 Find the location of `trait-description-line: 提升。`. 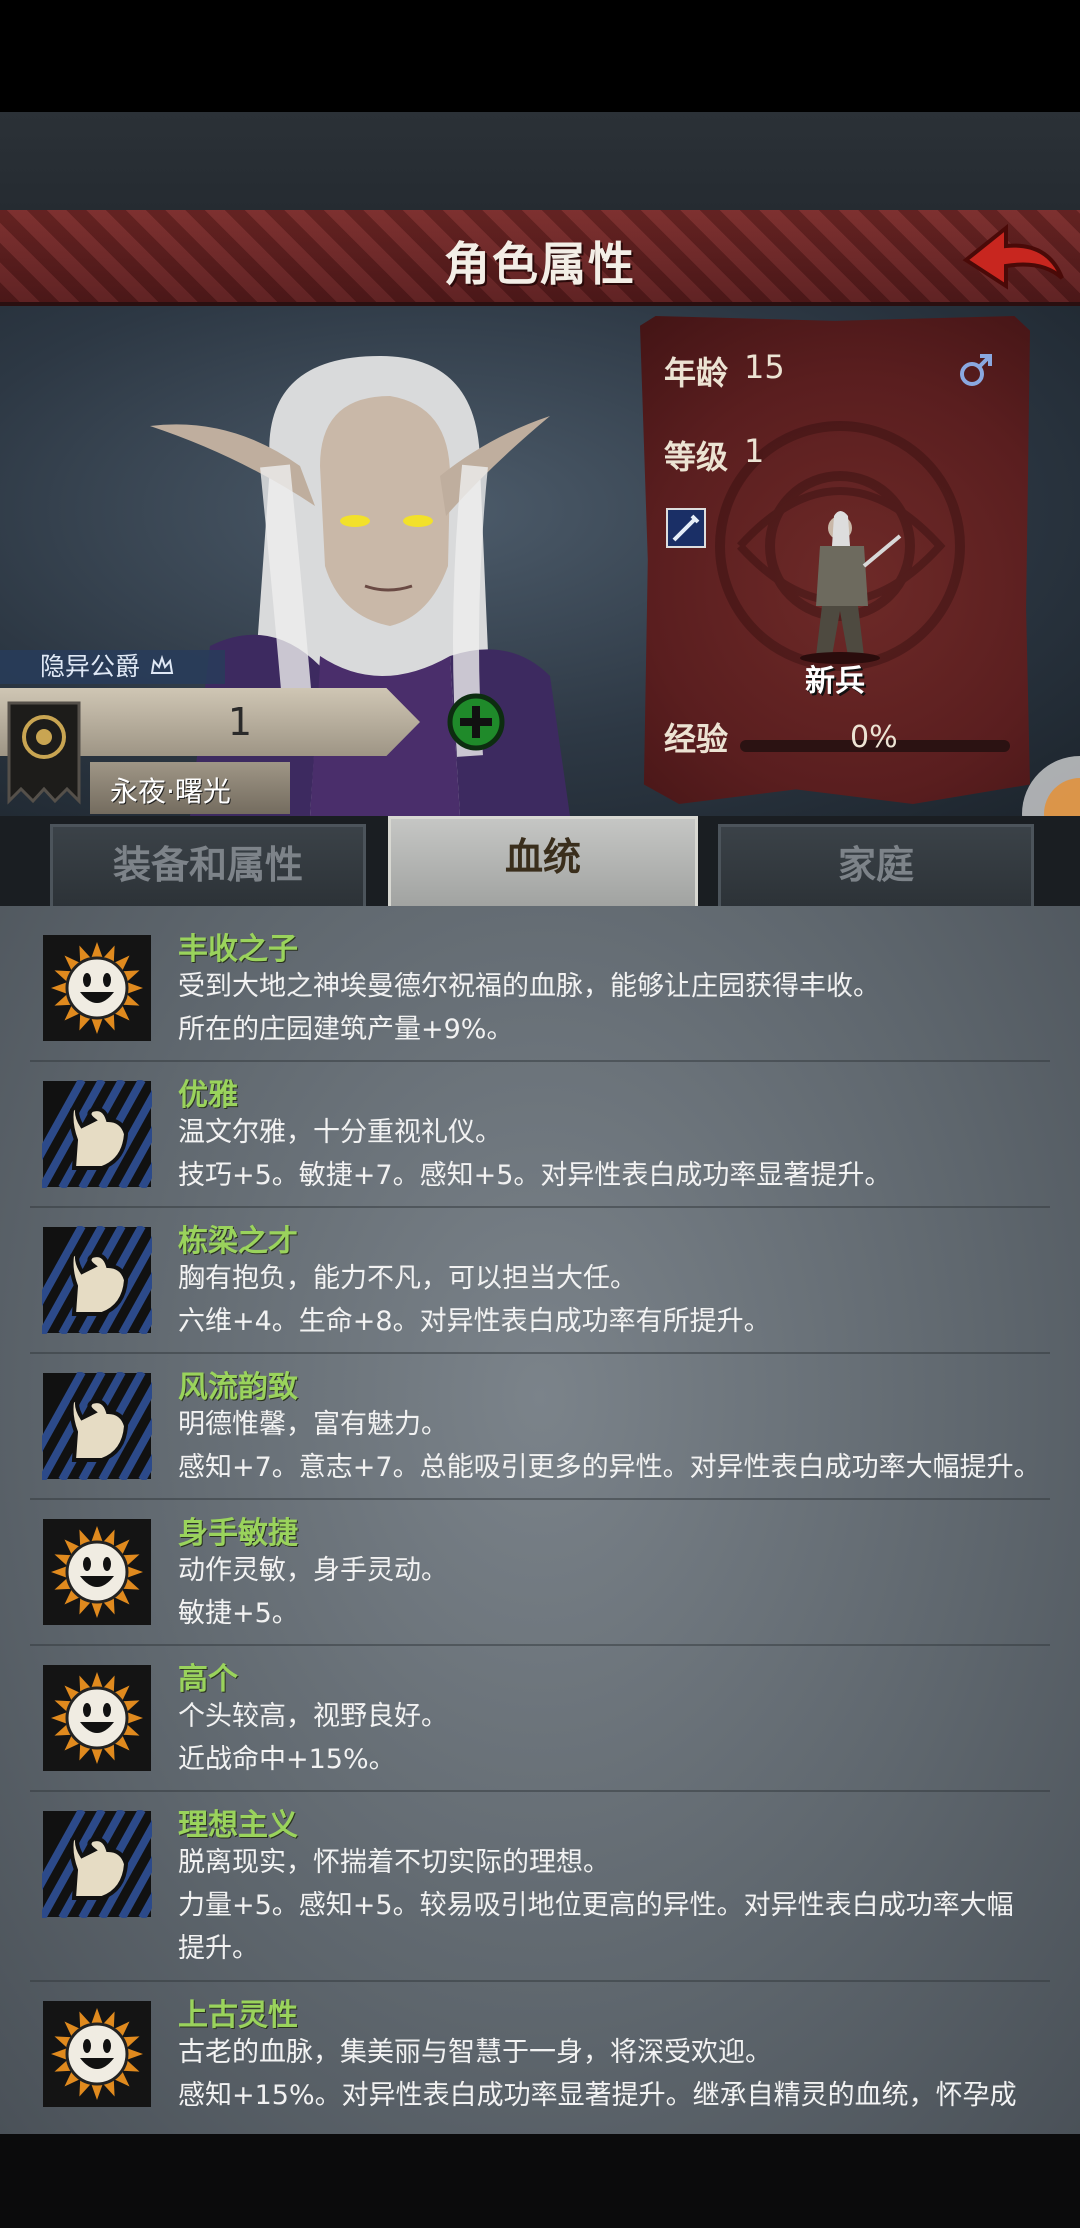

trait-description-line: 提升。 is located at coordinates (218, 1948).